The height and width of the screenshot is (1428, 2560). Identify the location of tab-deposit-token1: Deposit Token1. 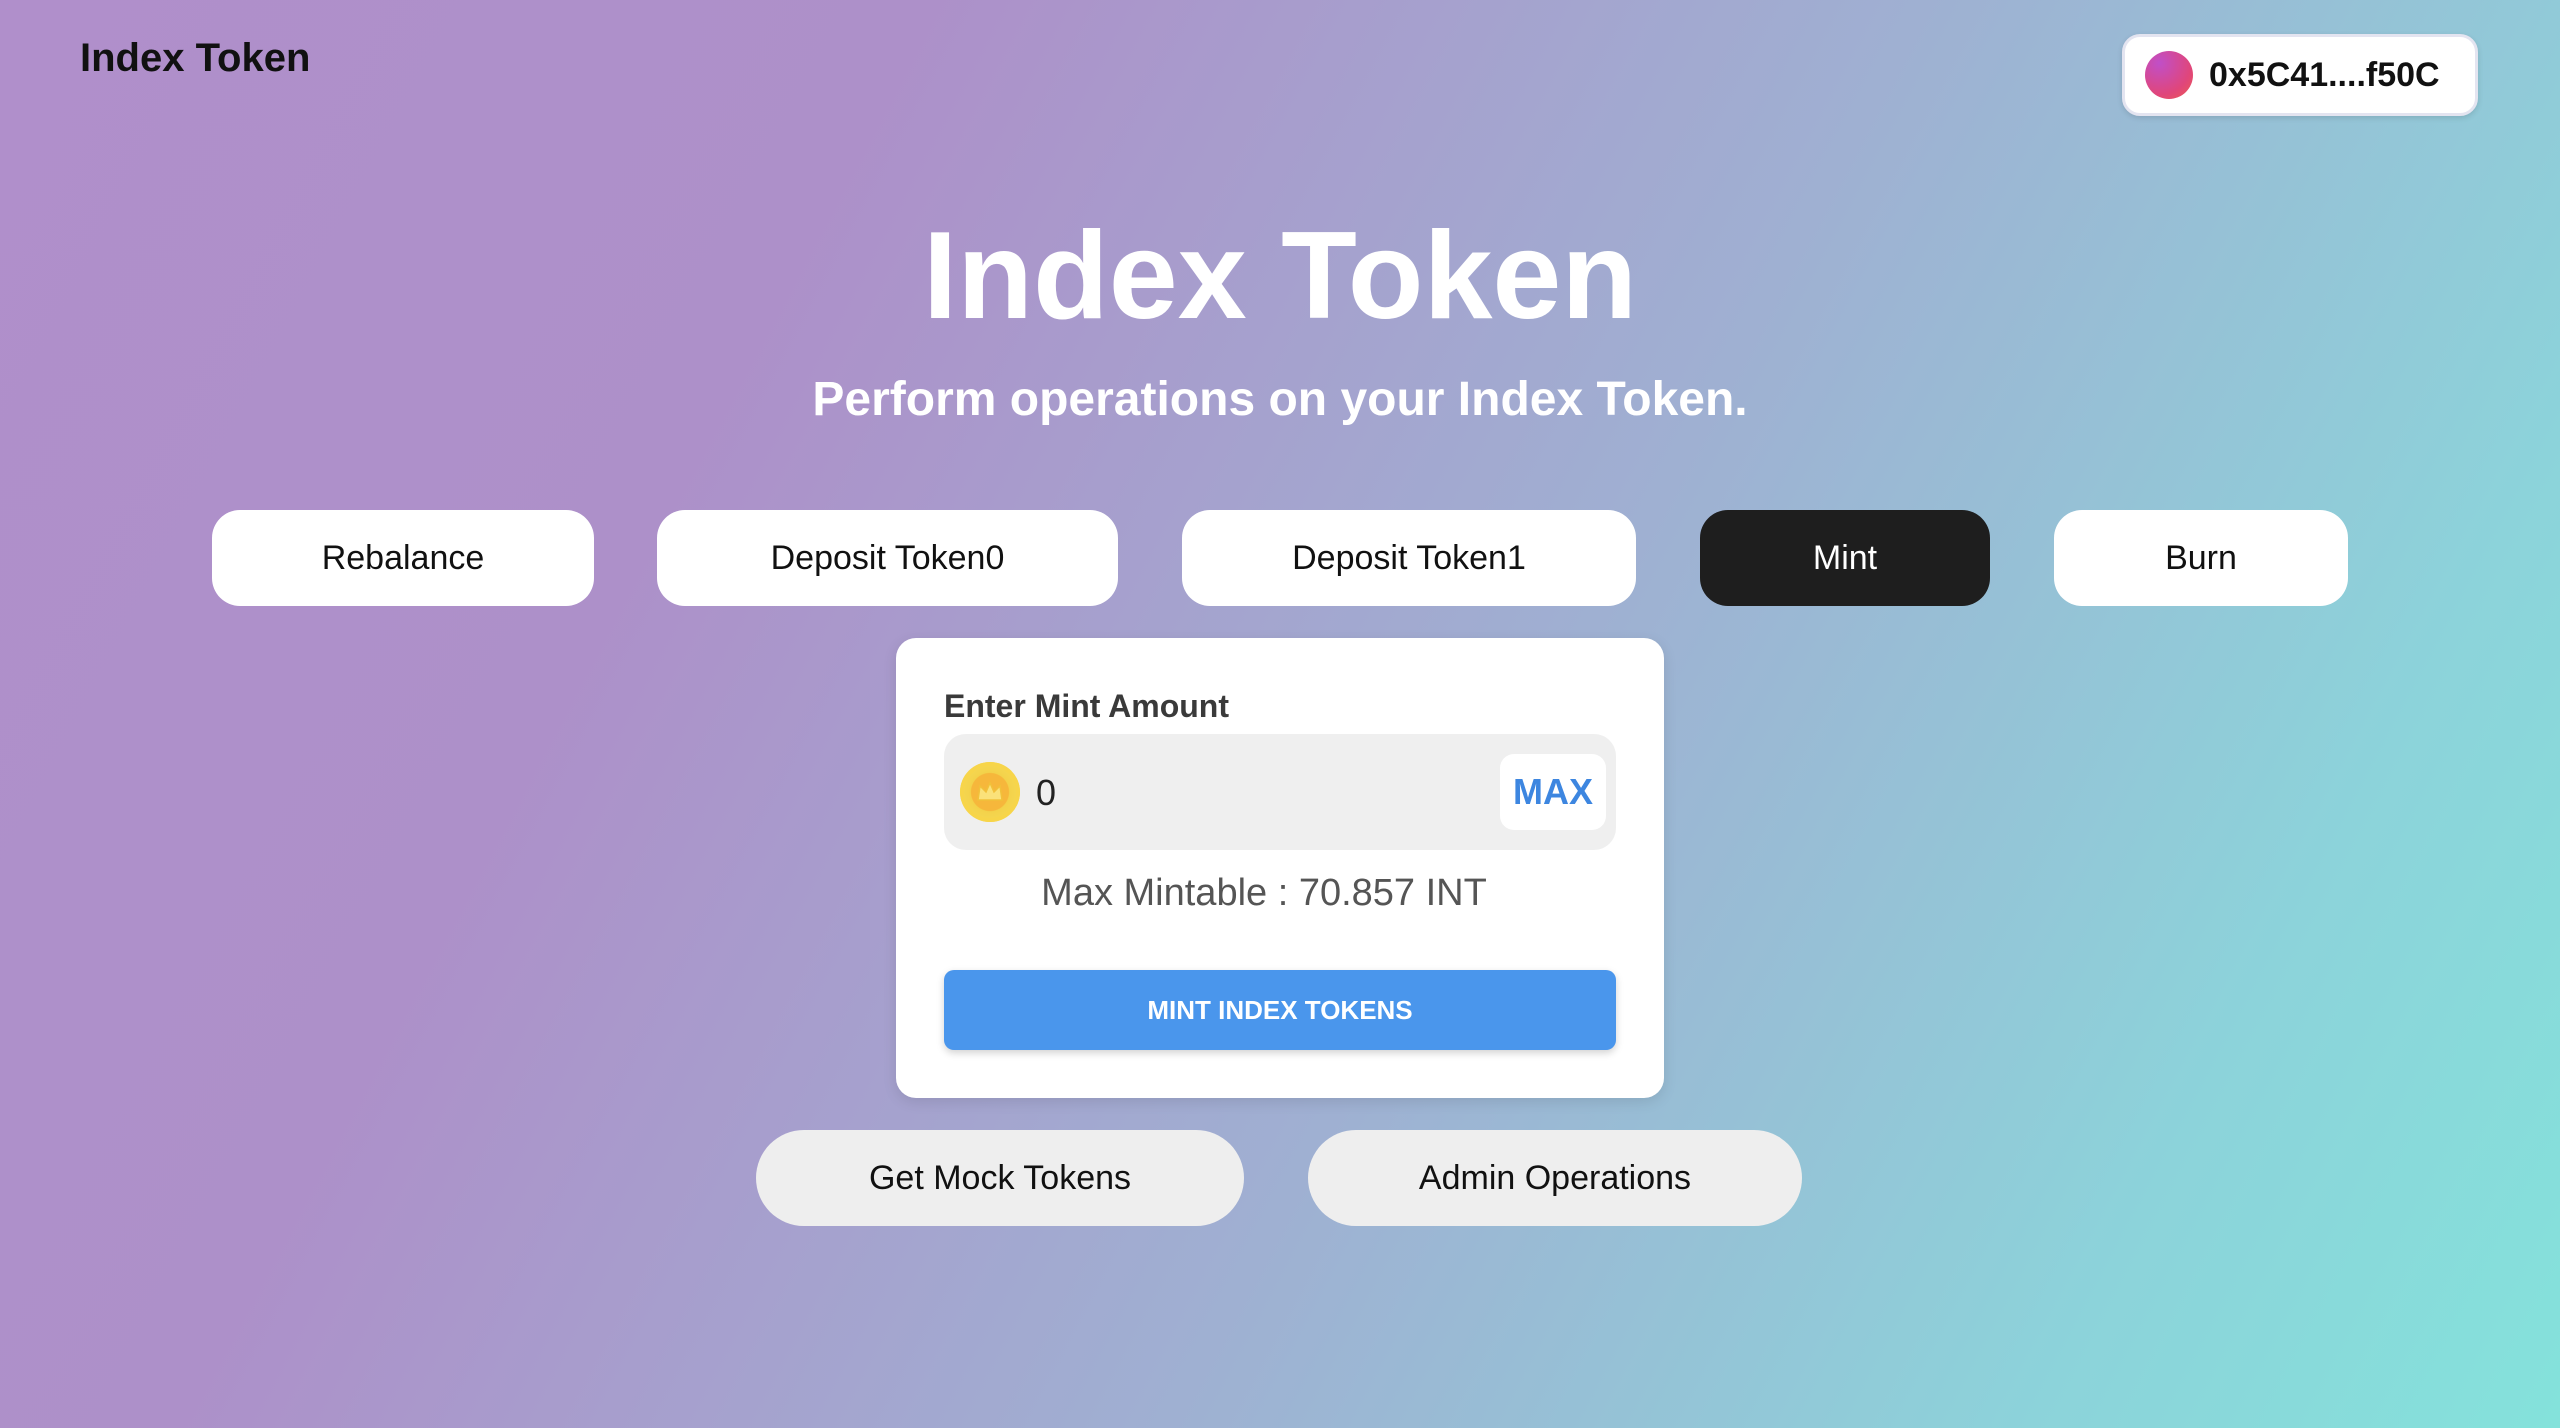
(1409, 558).